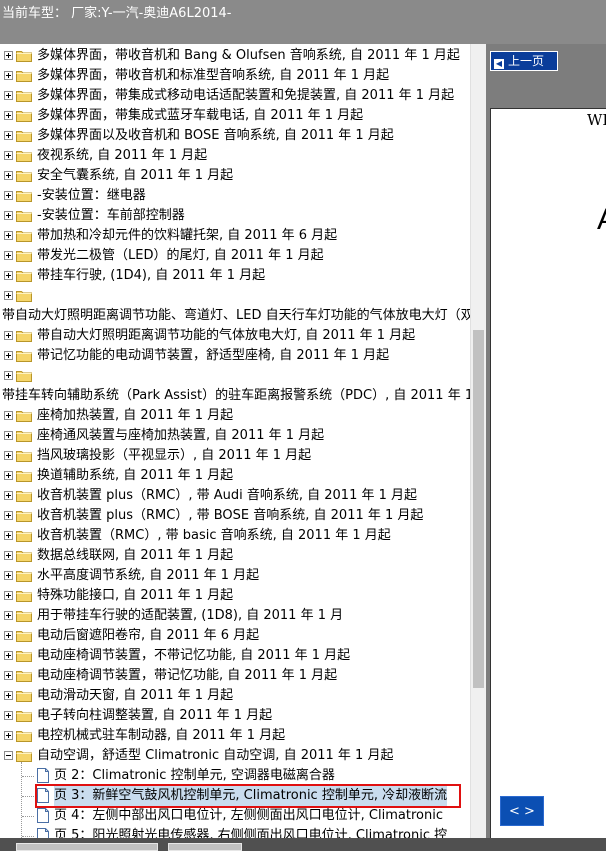 This screenshot has height=851, width=606. Describe the element at coordinates (236, 315) in the screenshot. I see `tree-item-label: 带自动大灯照明距离调节功能、弯道灯、LED 自天行车灯功能的气体放电大灯（双` at that location.